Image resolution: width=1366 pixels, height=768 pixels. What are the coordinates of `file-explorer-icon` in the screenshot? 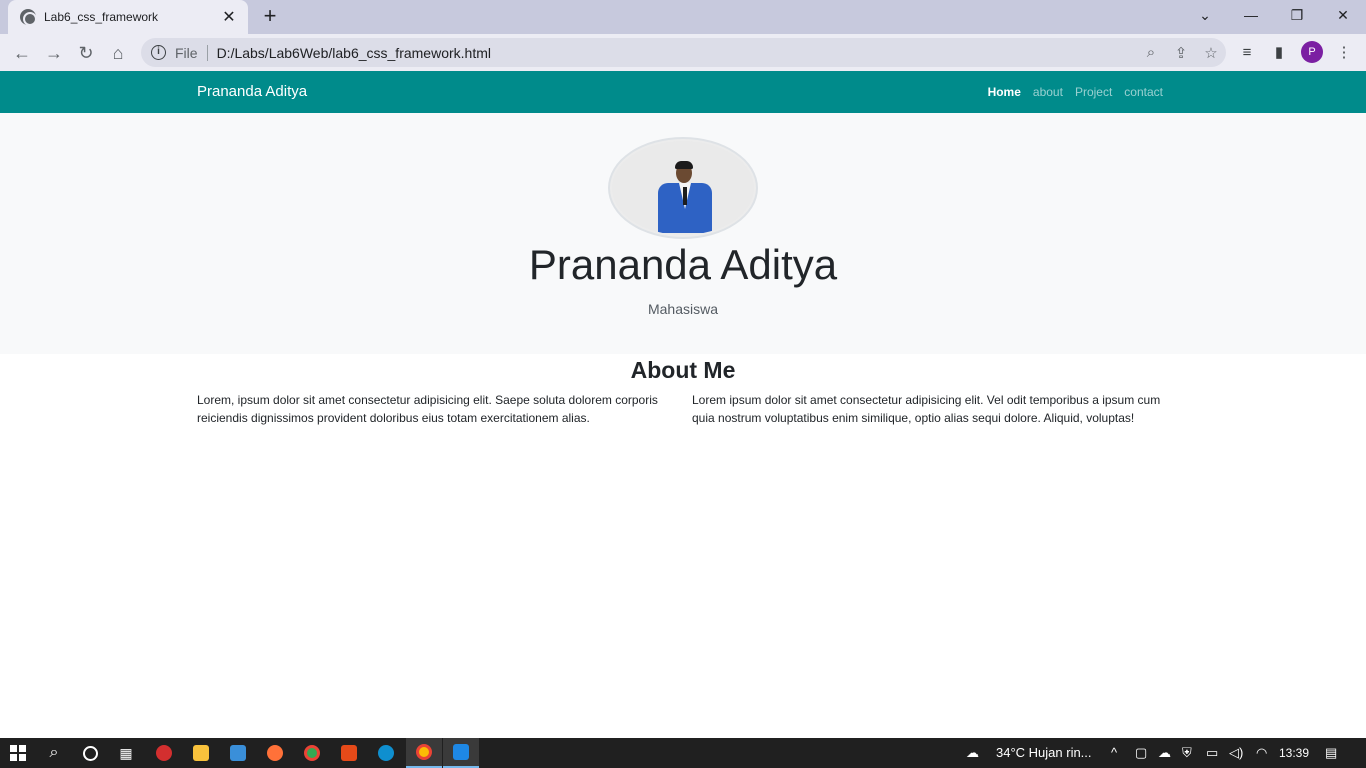 It's located at (201, 753).